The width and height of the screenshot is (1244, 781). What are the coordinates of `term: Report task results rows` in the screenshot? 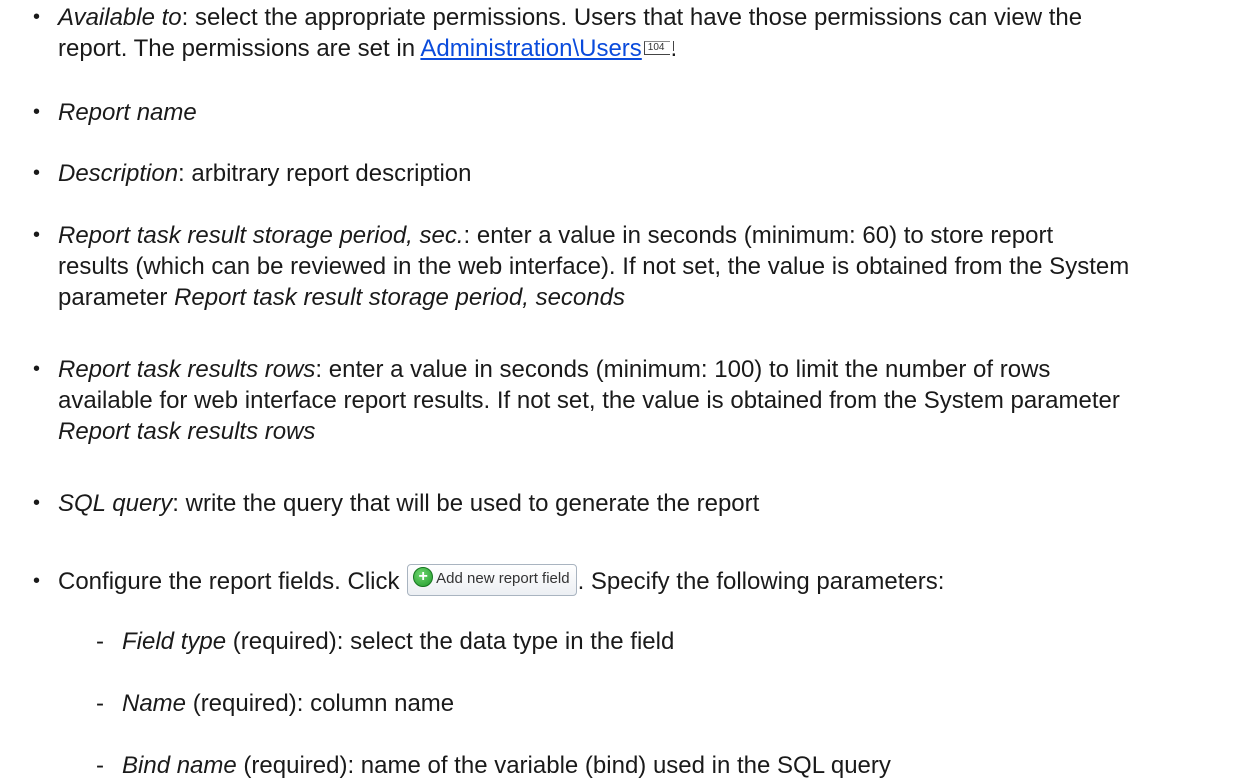 It's located at (187, 369).